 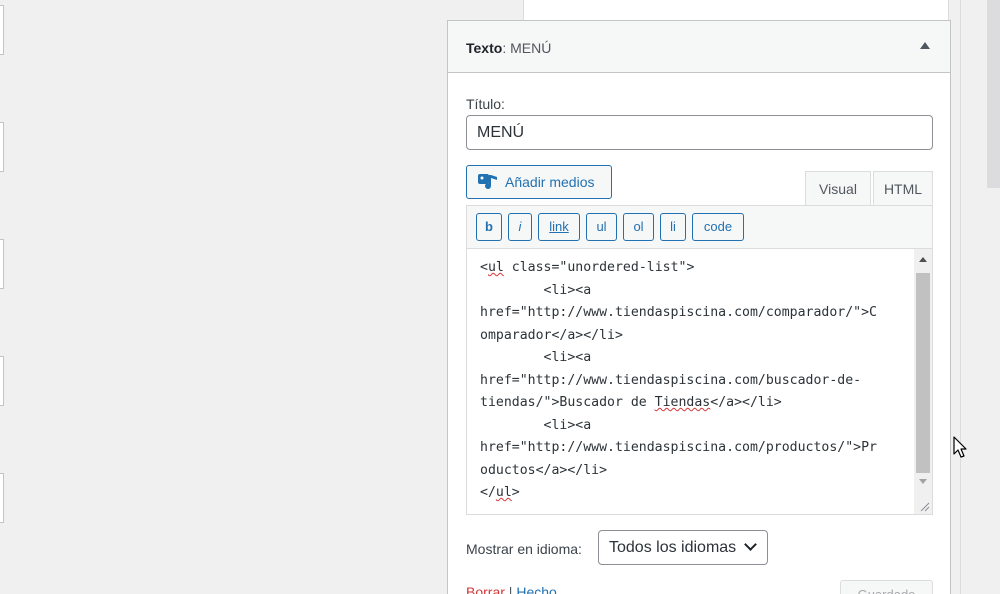 What do you see at coordinates (924, 506) in the screenshot?
I see `resize-handle-icon` at bounding box center [924, 506].